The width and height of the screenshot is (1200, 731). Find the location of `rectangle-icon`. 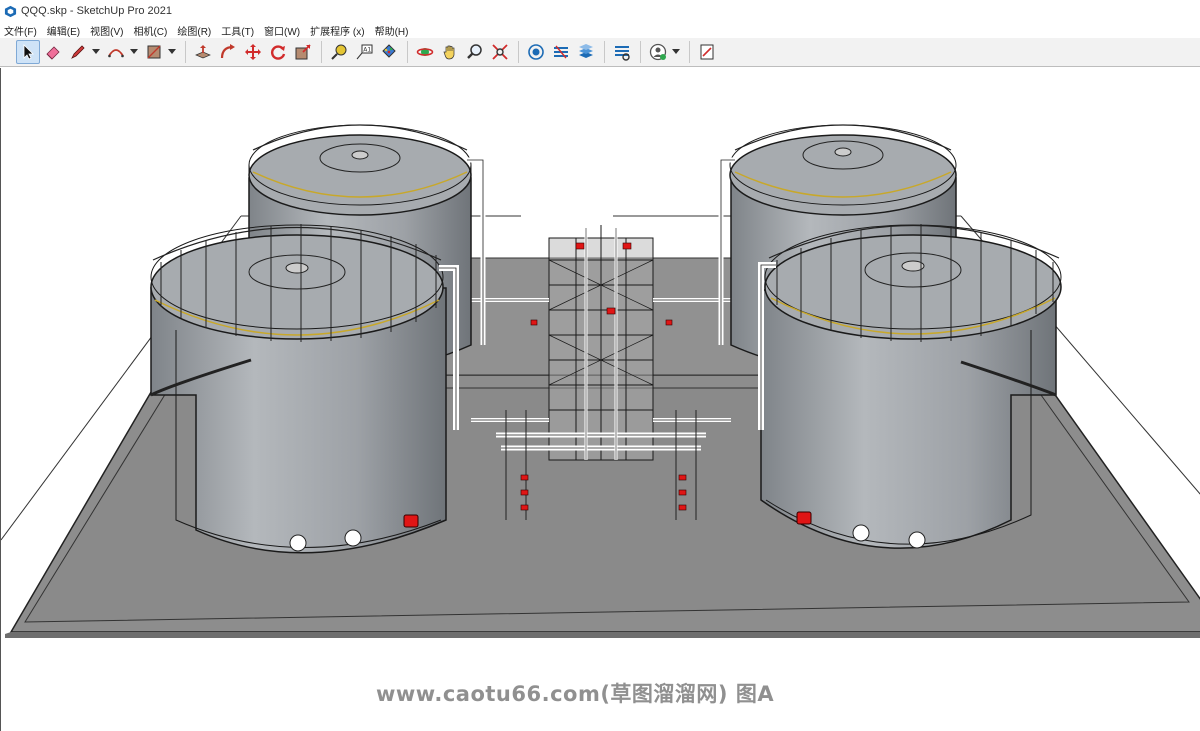

rectangle-icon is located at coordinates (154, 52).